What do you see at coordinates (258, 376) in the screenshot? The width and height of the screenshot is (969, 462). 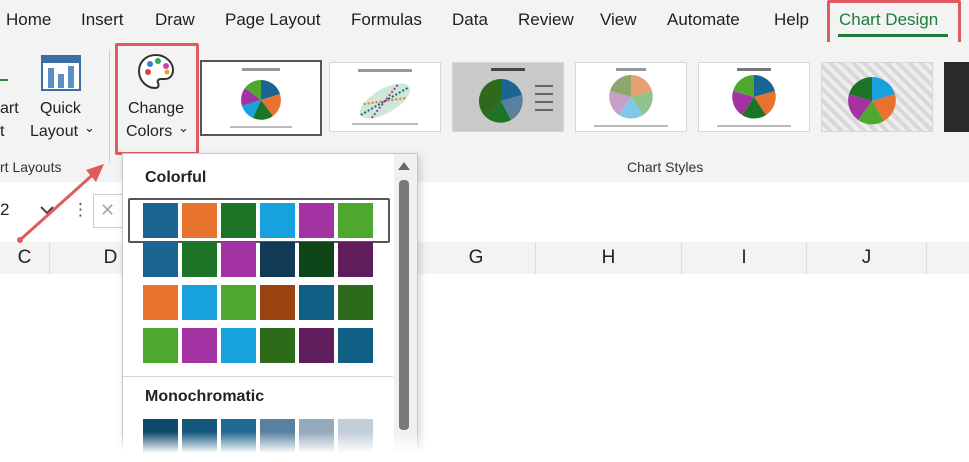 I see `dropdown-divider` at bounding box center [258, 376].